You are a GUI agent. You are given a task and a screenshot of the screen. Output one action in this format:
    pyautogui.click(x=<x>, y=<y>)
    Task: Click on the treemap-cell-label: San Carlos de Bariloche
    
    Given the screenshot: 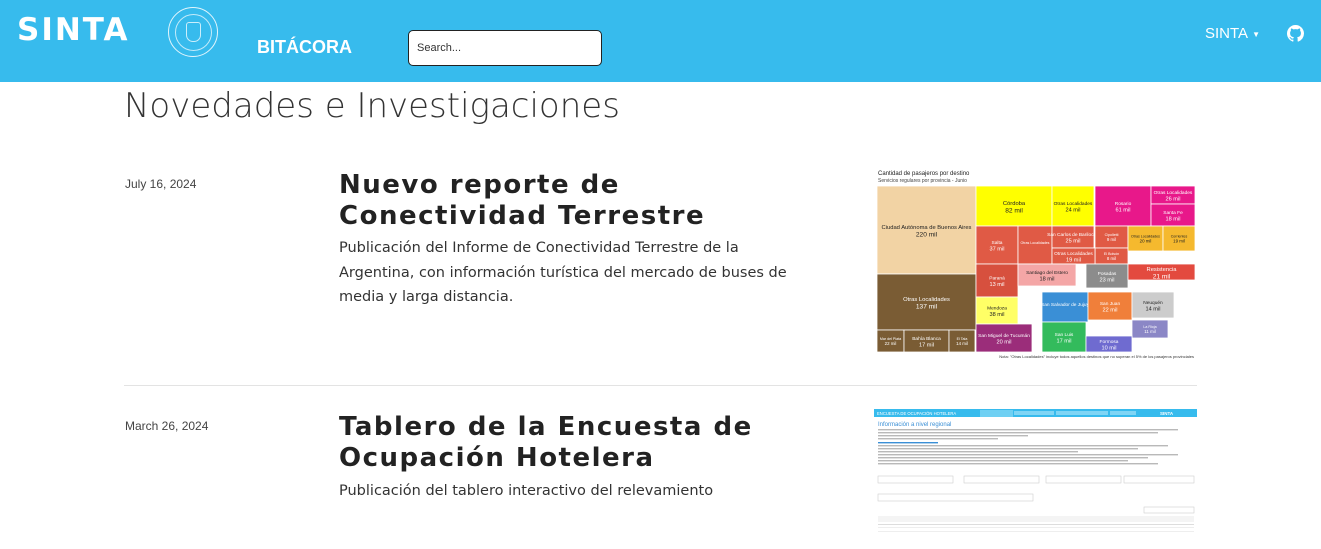 What is the action you would take?
    pyautogui.click(x=1073, y=235)
    